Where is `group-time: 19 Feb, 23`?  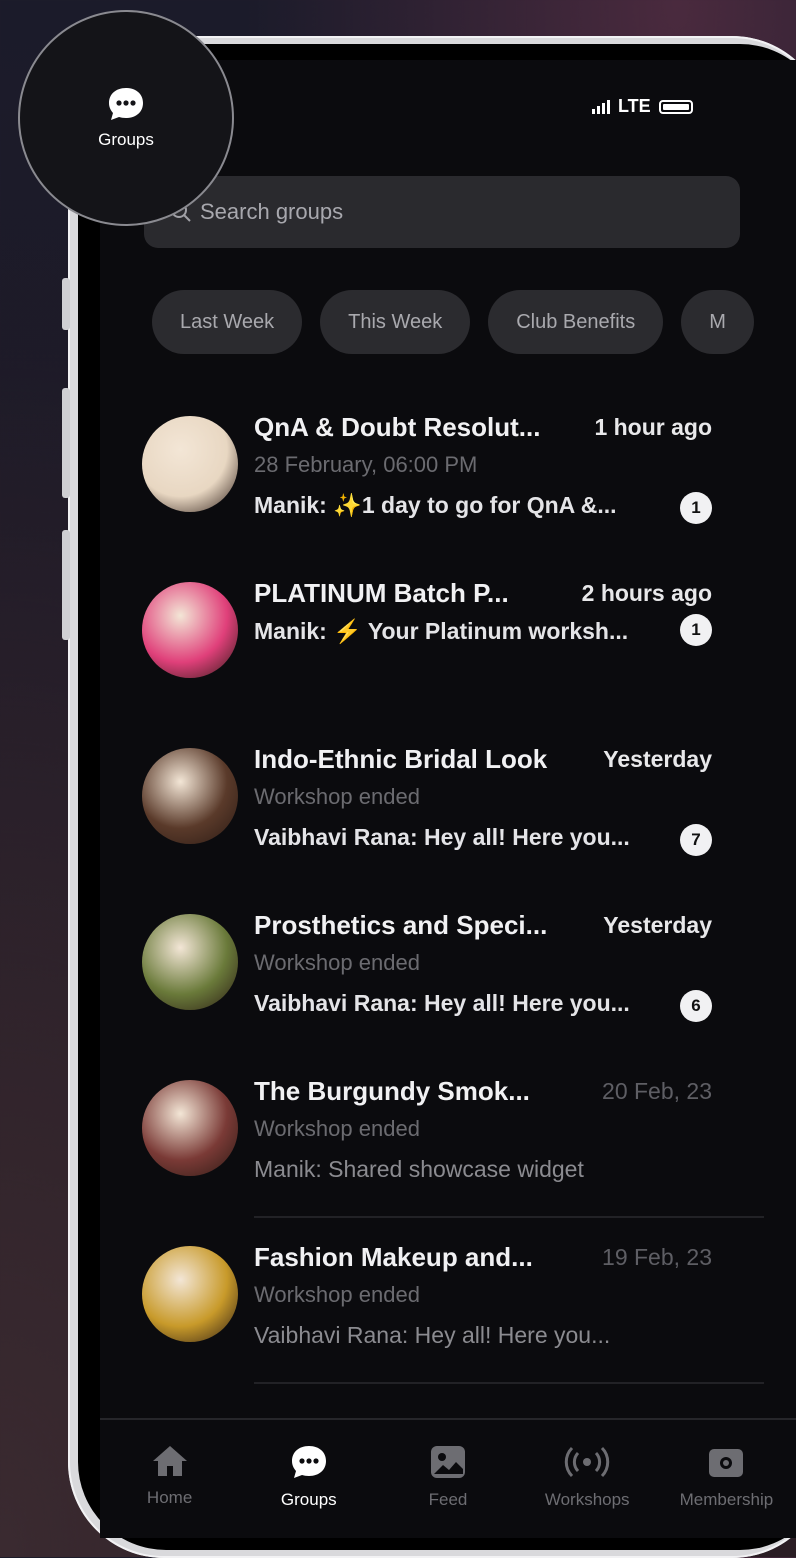
group-time: 19 Feb, 23 is located at coordinates (657, 1257).